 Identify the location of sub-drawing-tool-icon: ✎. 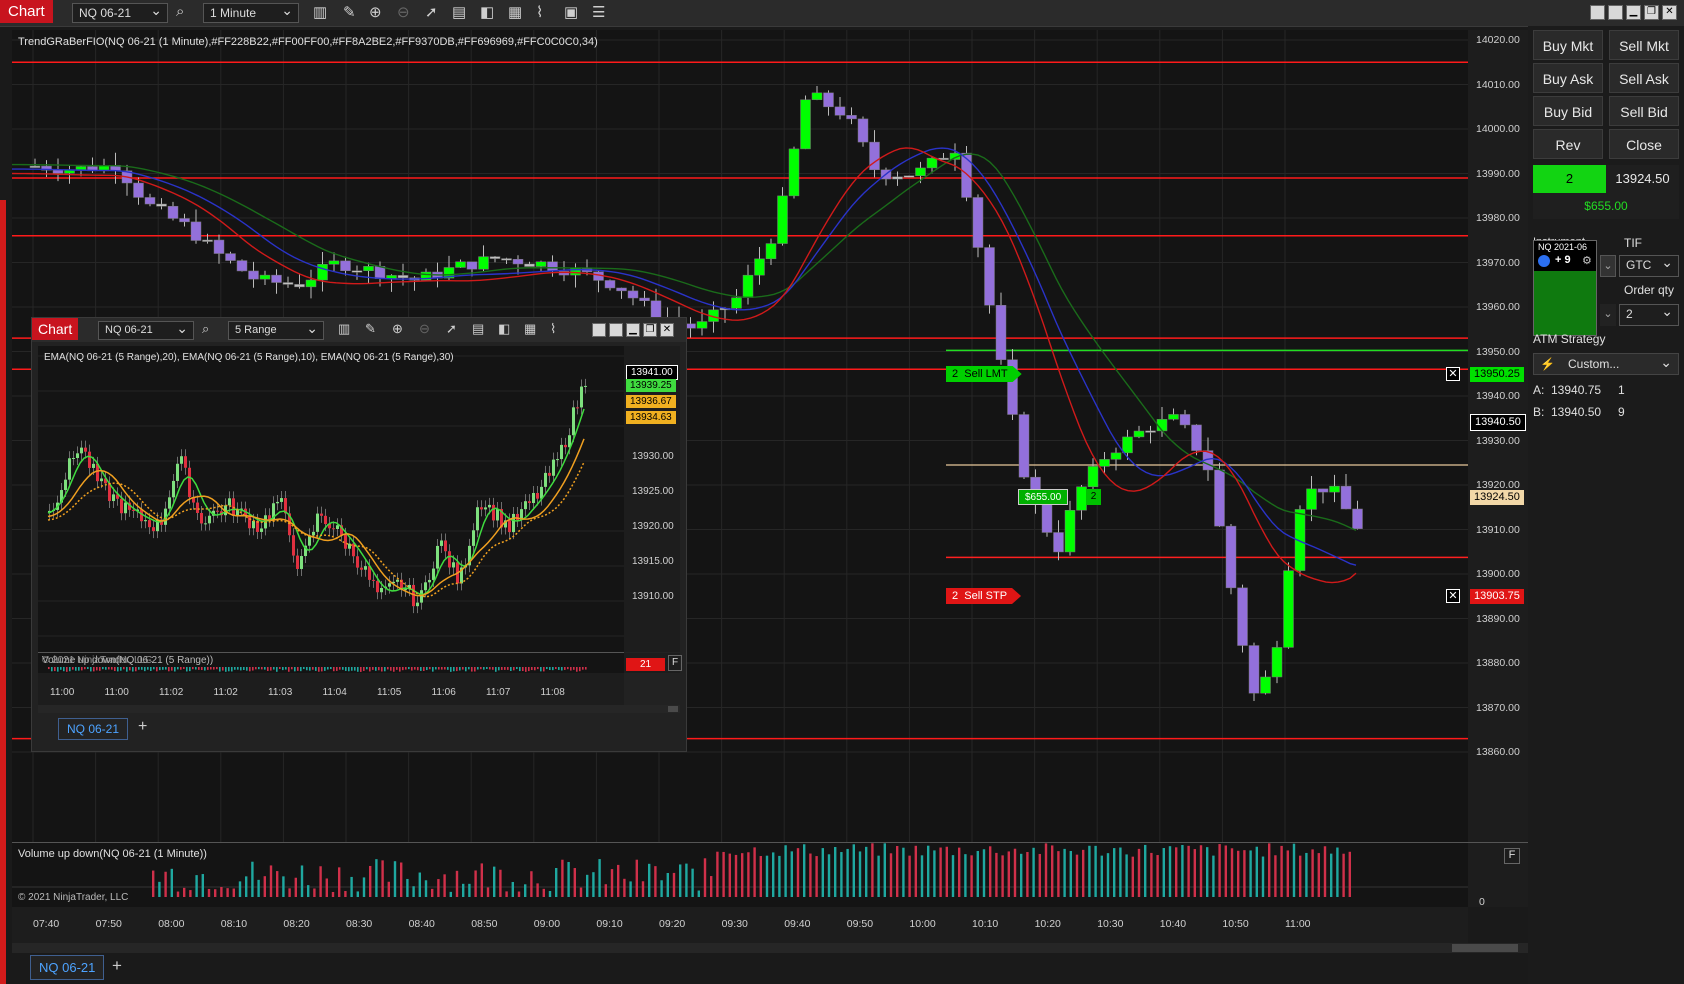
(370, 329).